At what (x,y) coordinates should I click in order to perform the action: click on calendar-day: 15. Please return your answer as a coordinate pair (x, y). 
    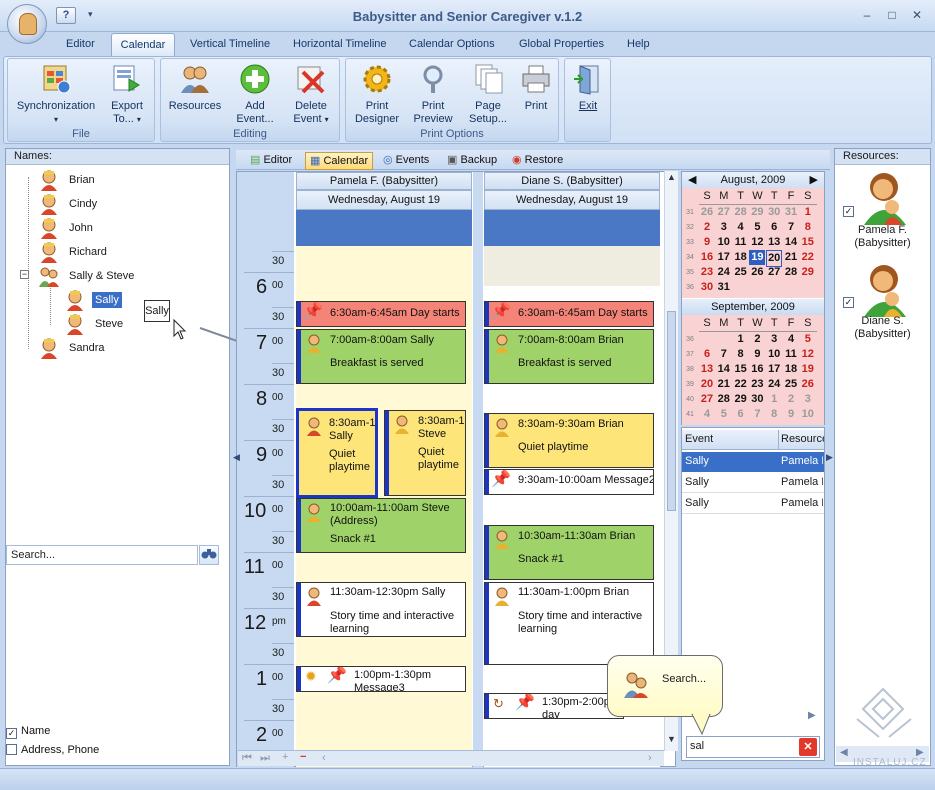
    Looking at the image, I should click on (808, 242).